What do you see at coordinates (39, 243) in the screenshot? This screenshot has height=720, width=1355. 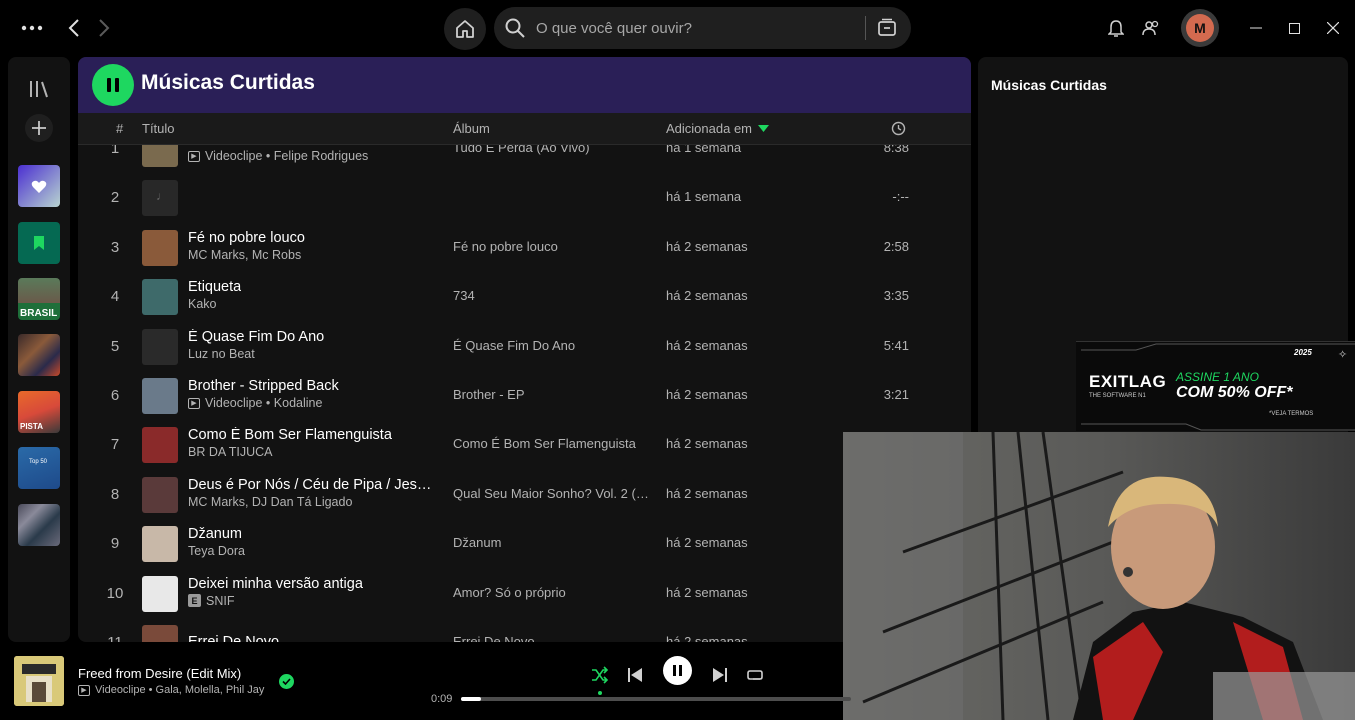 I see `saved-episodes-tile` at bounding box center [39, 243].